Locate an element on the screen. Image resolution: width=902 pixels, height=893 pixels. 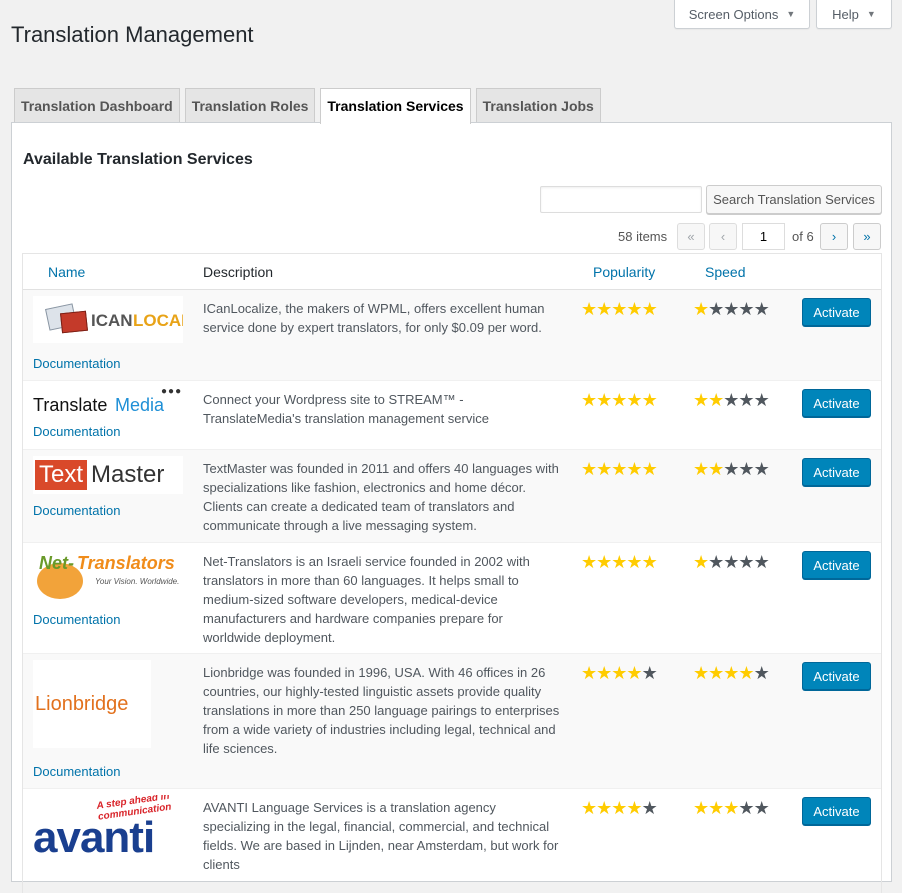
logo-text-a: Text is located at coordinates (61, 475).